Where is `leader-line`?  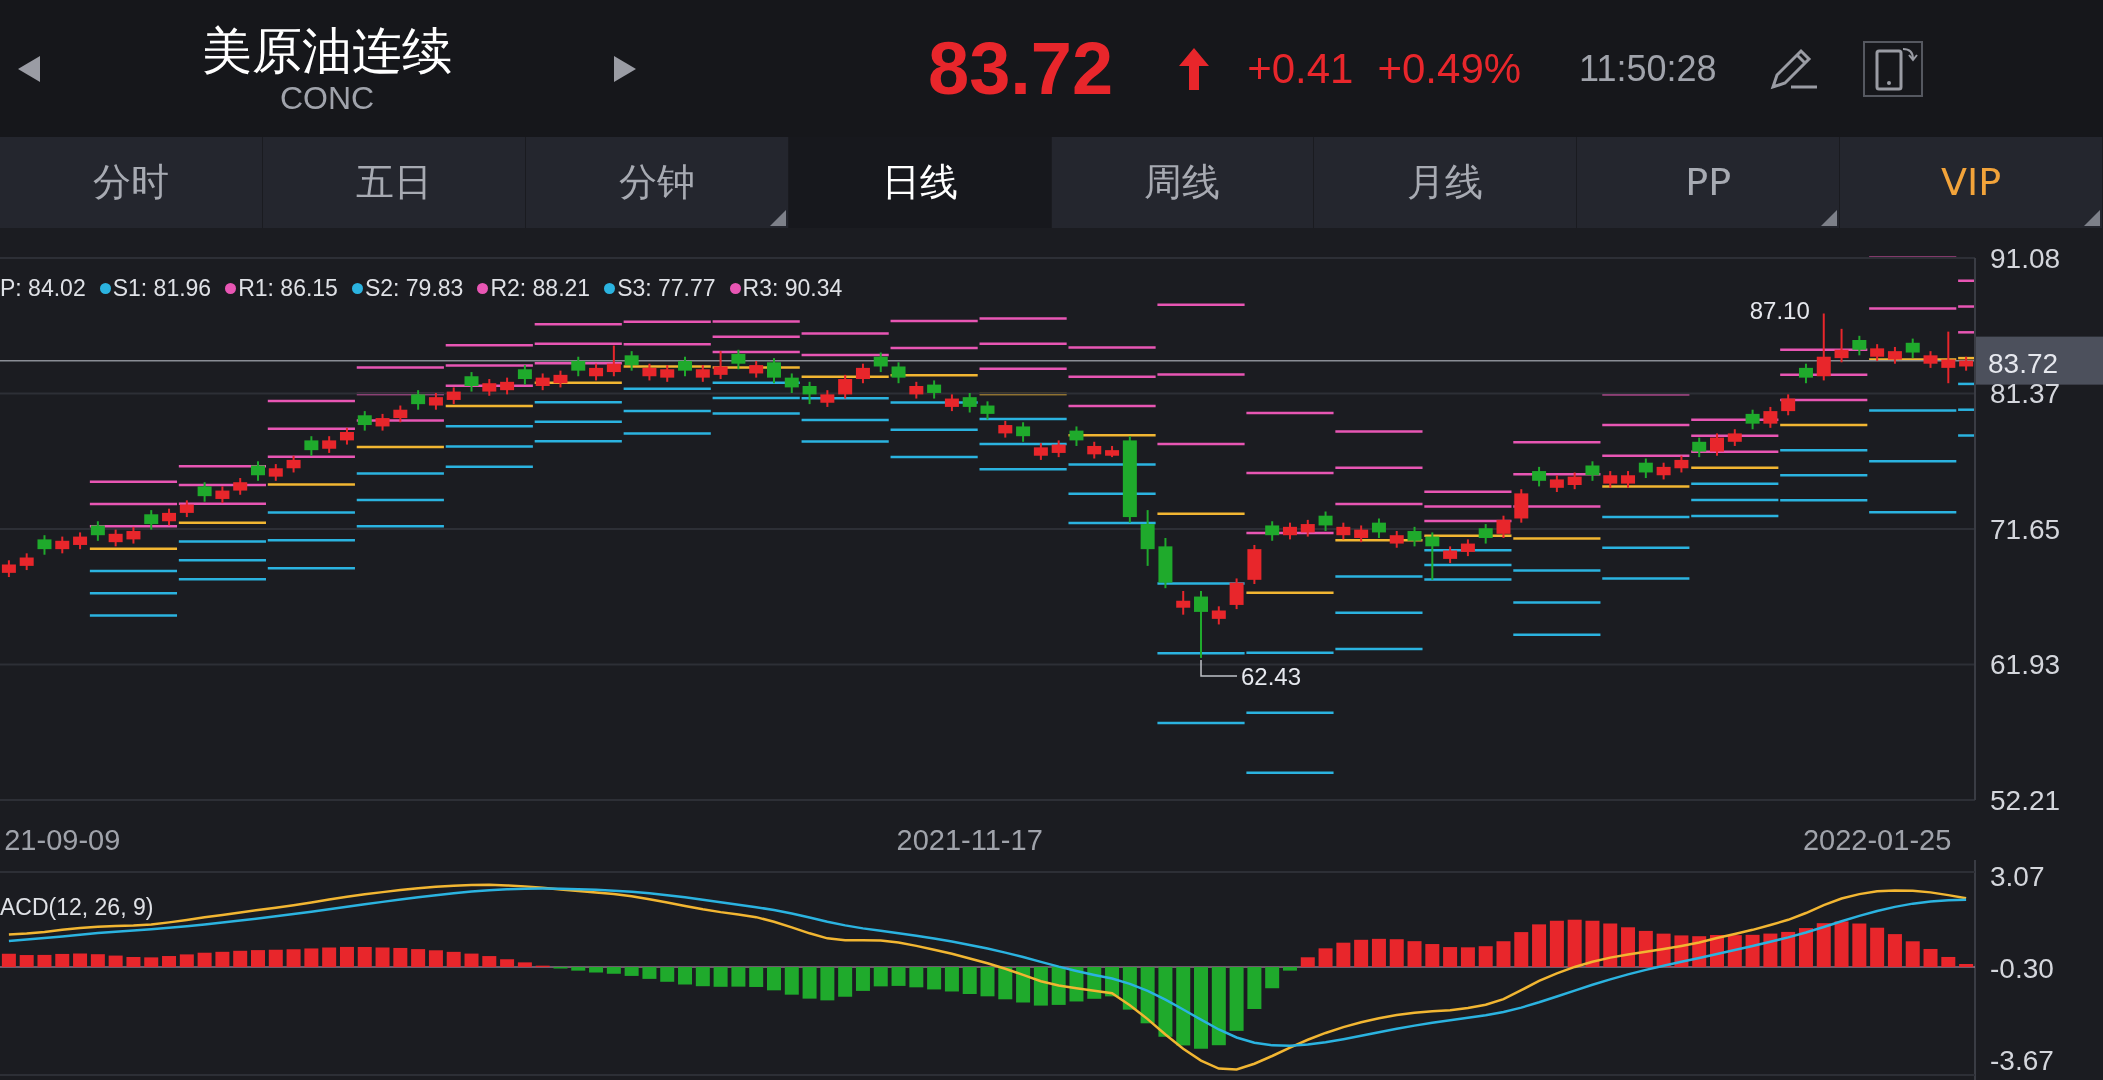 leader-line is located at coordinates (1219, 668).